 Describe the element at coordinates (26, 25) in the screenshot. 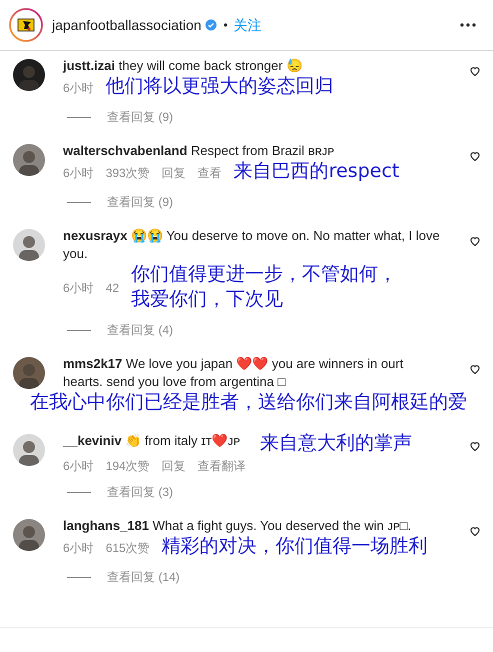

I see `account-logo` at that location.